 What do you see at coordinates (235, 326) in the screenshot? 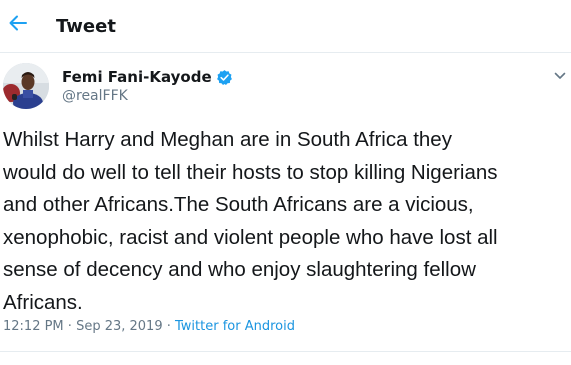
I see `tweet-source-link: Twitter for Android` at bounding box center [235, 326].